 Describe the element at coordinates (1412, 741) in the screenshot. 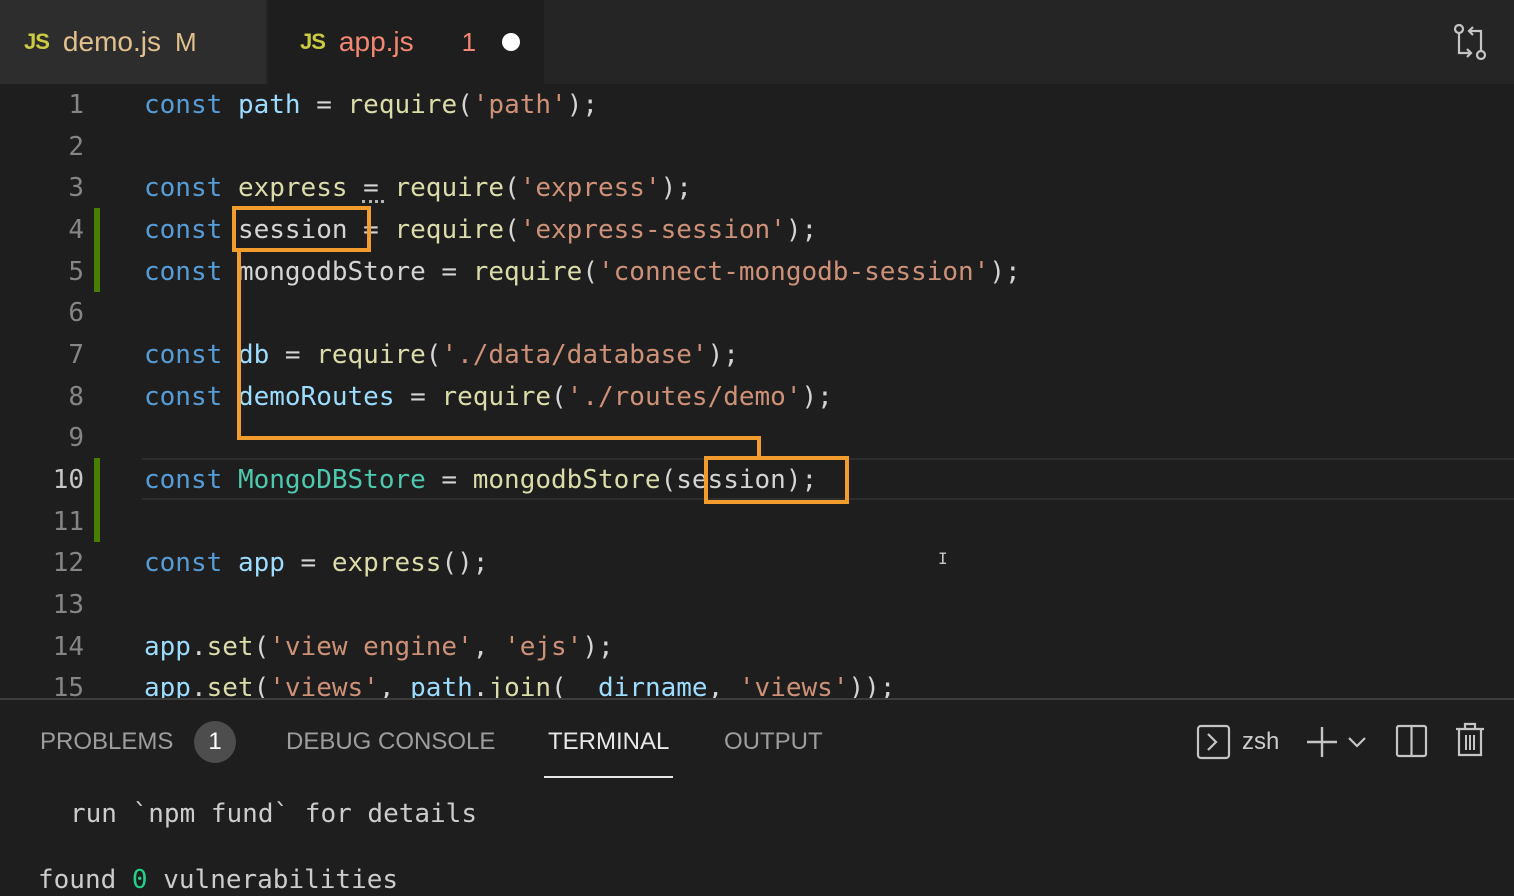

I see `split-terminal-icon` at that location.